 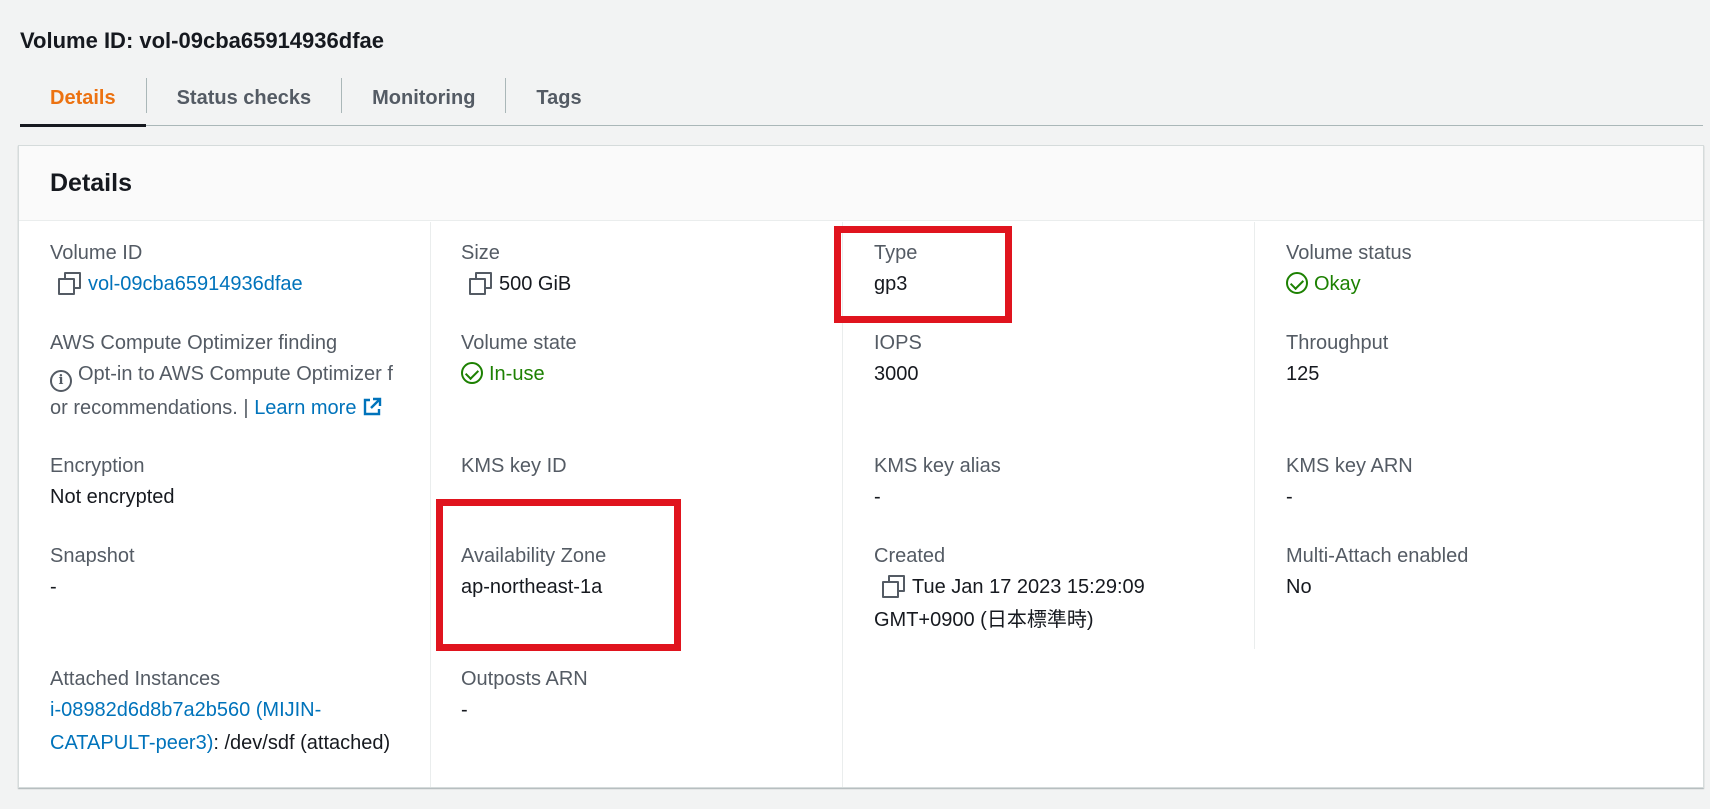 What do you see at coordinates (149, 408) in the screenshot?
I see `optimizer-text: or recommendations. |` at bounding box center [149, 408].